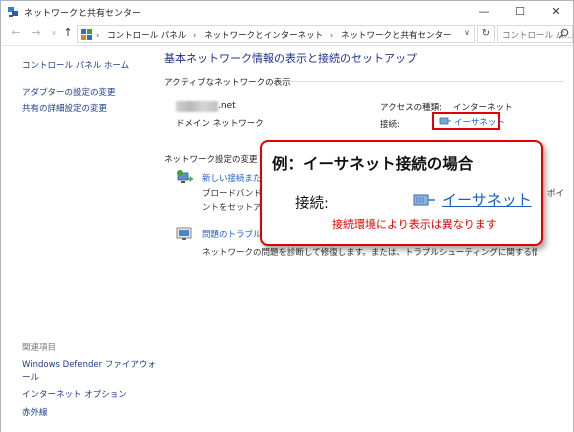 This screenshot has width=574, height=432. What do you see at coordinates (64, 108) in the screenshot?
I see `advanced-sharing-link: 共有の詳細設定の変更` at bounding box center [64, 108].